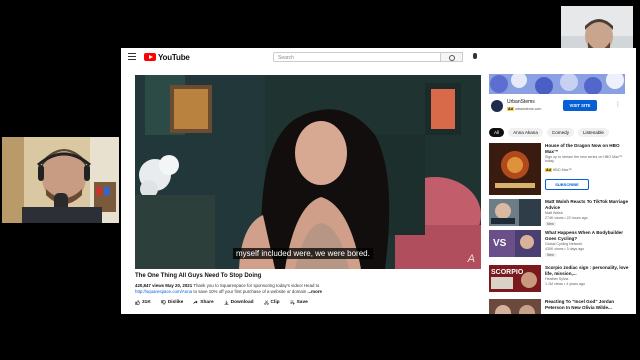 The height and width of the screenshot is (360, 640). Describe the element at coordinates (137, 302) in the screenshot. I see `thumbs-up-icon` at that location.